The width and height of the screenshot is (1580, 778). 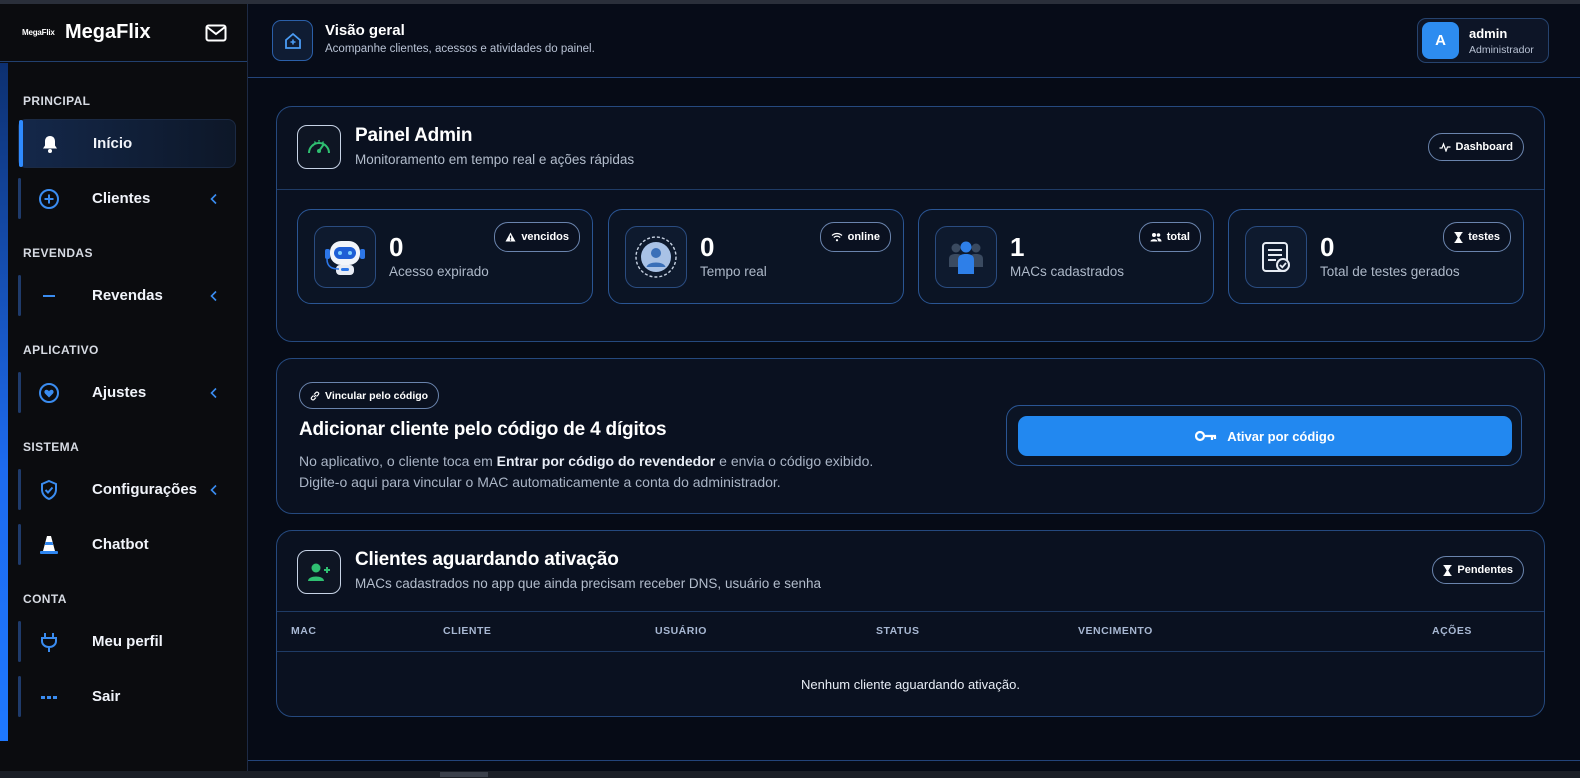 What do you see at coordinates (1115, 631) in the screenshot?
I see `column-header-vencimento: VENCIMENTO` at bounding box center [1115, 631].